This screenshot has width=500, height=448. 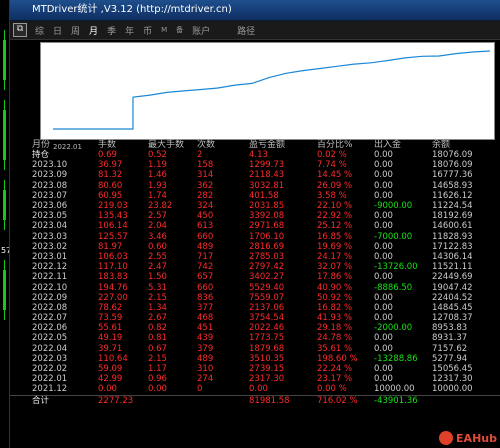 What do you see at coordinates (110, 328) in the screenshot?
I see `cell-lots: 55.61` at bounding box center [110, 328].